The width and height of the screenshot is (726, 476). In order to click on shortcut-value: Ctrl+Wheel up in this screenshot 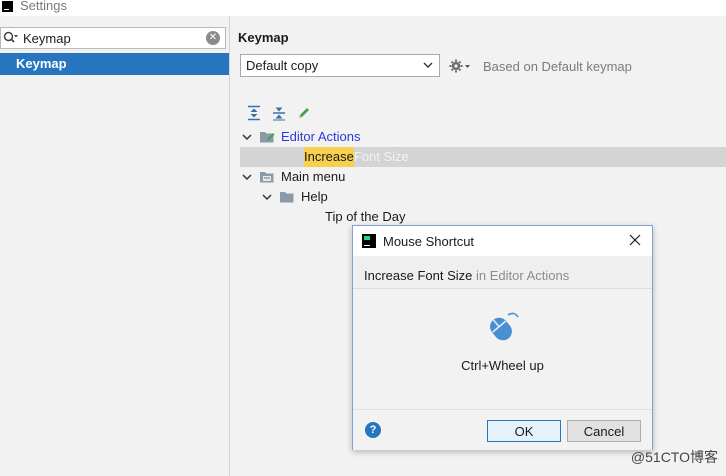, I will do `click(502, 365)`.